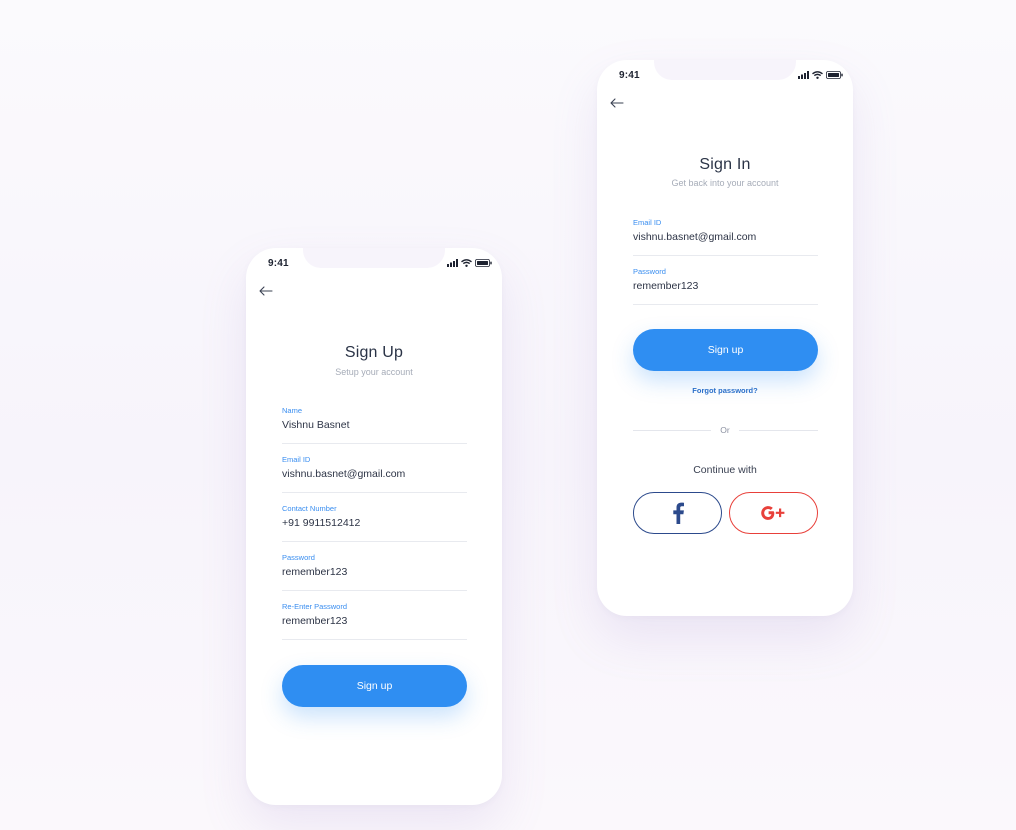 The height and width of the screenshot is (830, 1016). I want to click on field-value: Vishnu Basnet, so click(374, 425).